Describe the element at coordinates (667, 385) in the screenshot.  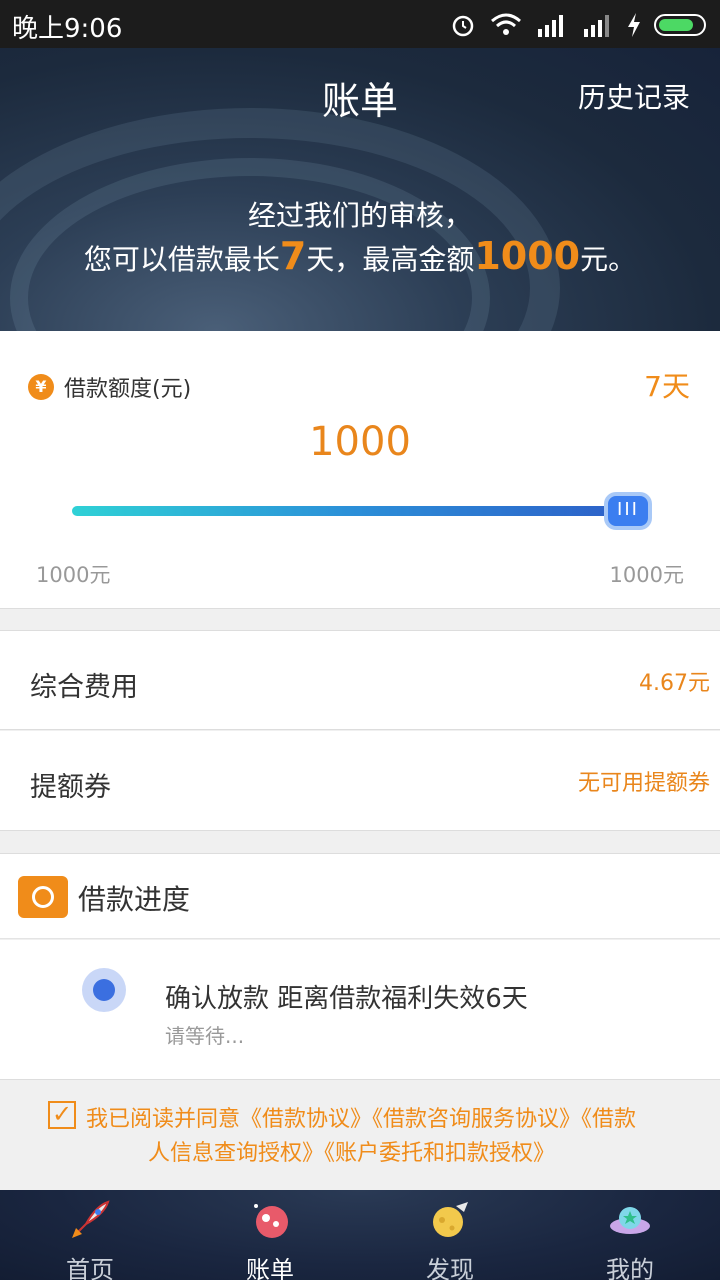
I see `loan-days: 7天` at that location.